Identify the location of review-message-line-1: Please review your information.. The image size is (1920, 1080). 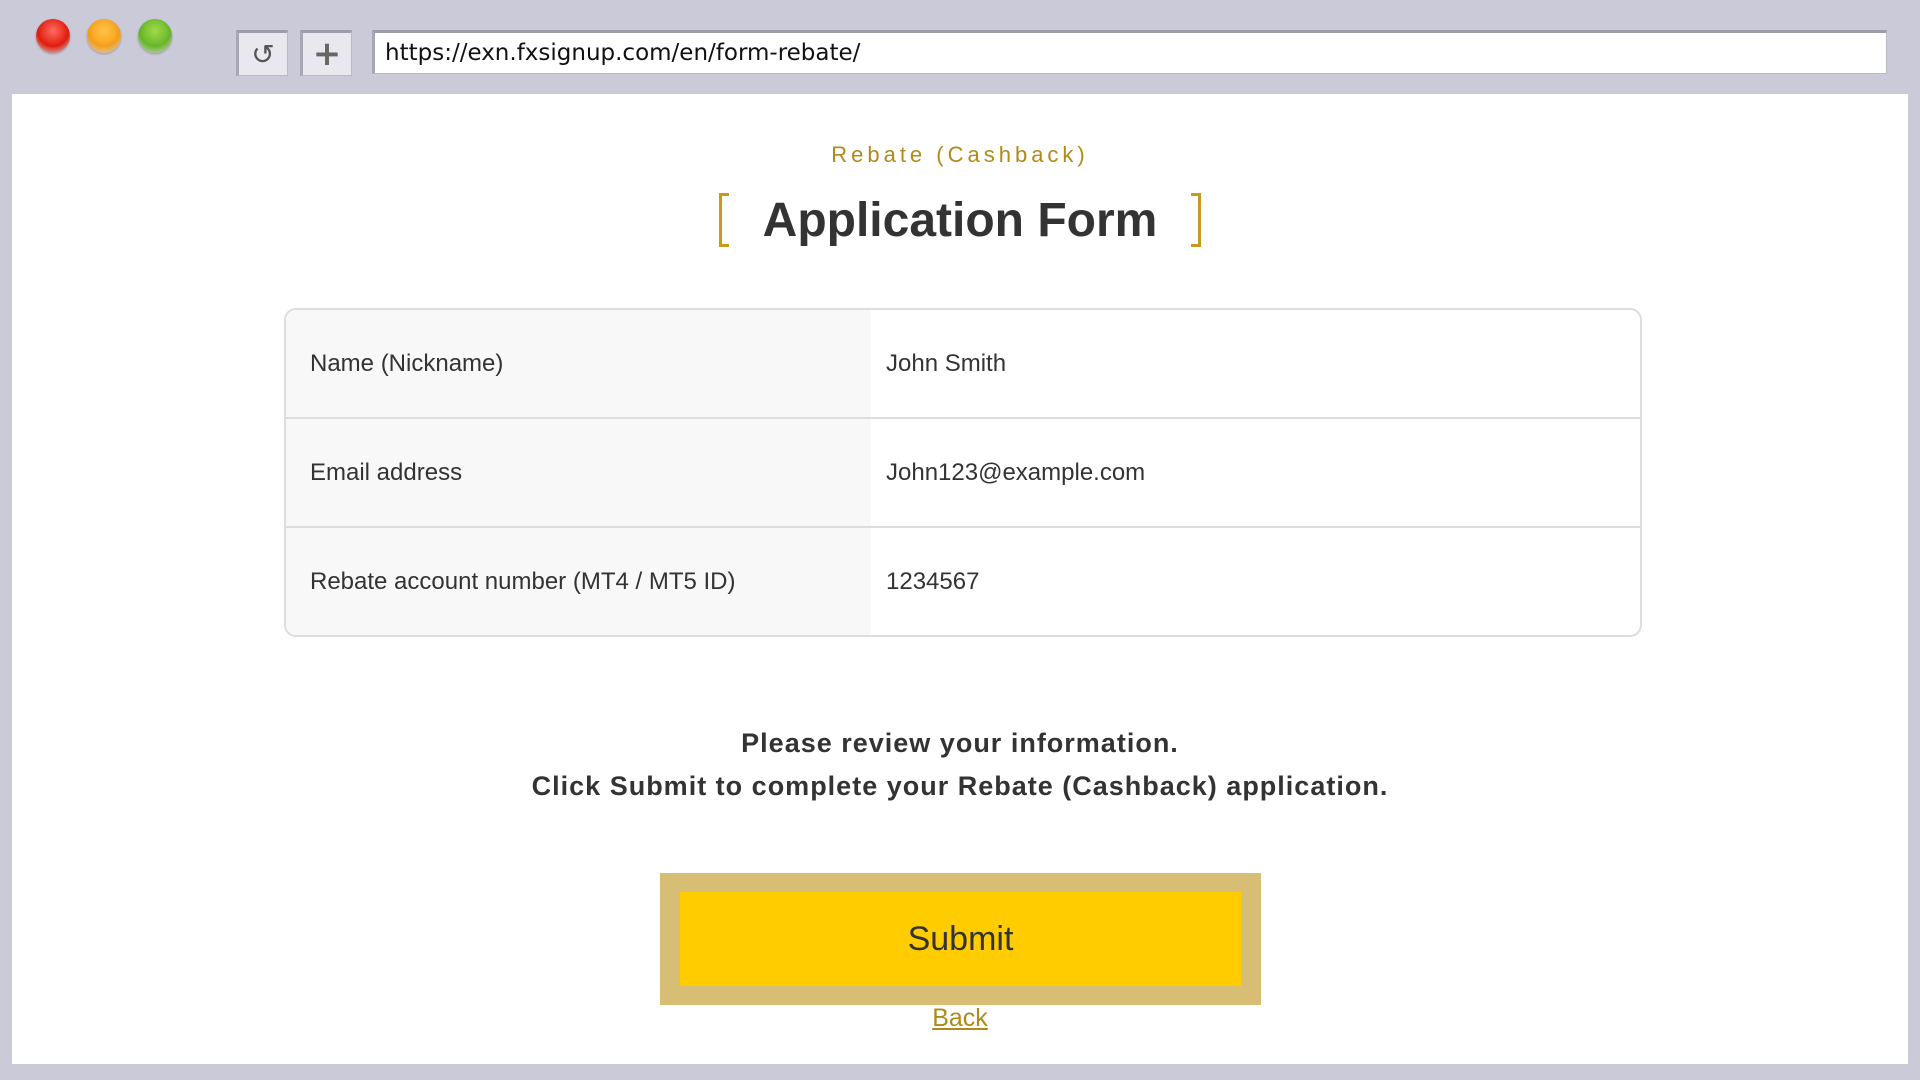
(960, 743).